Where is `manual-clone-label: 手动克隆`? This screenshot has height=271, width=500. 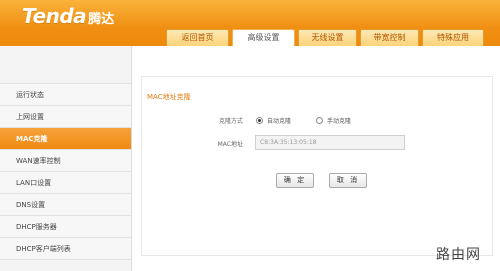
manual-clone-label: 手动克隆 is located at coordinates (339, 120).